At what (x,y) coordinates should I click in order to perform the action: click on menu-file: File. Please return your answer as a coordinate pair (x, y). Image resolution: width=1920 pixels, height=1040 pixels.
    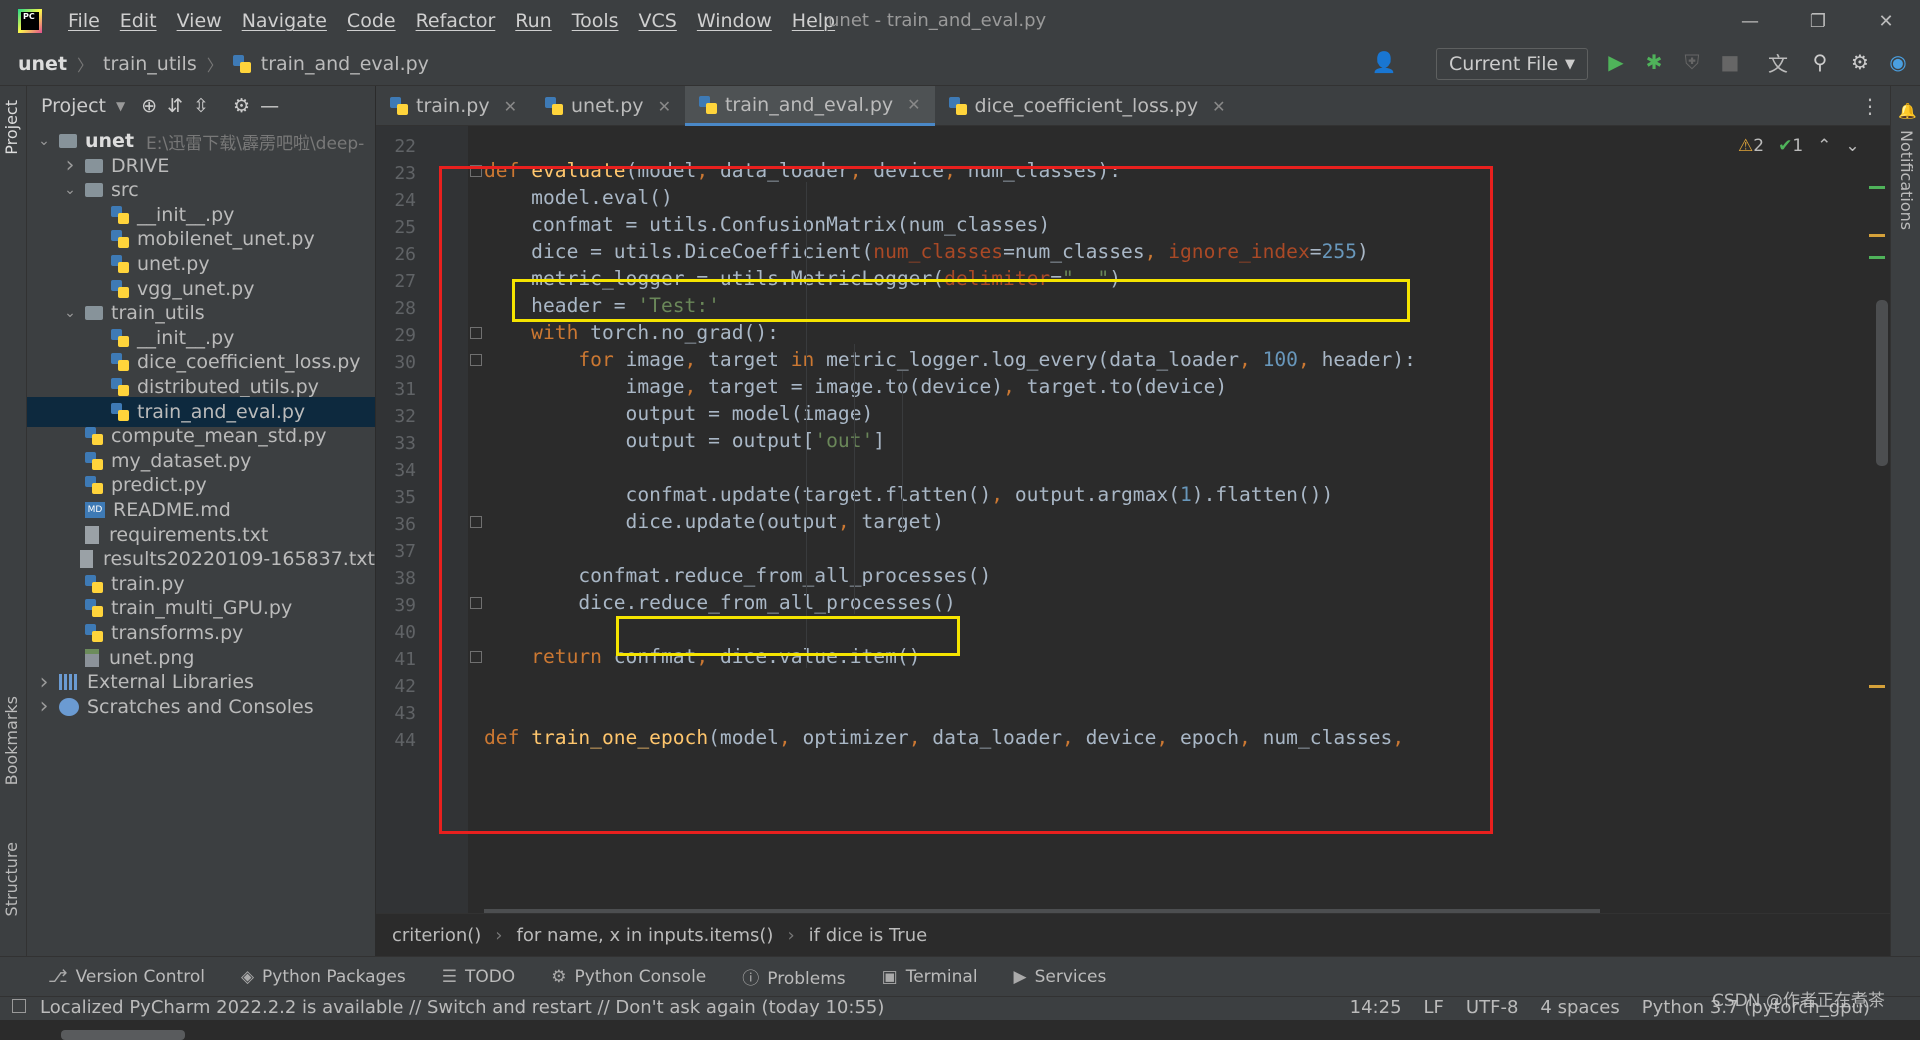
    Looking at the image, I should click on (84, 21).